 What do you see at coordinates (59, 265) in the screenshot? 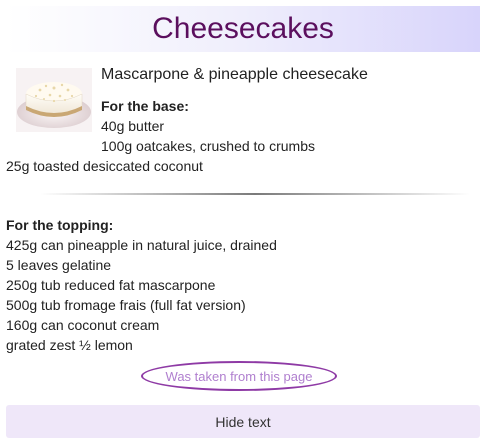
I see `list-item: 5 leaves gelatine` at bounding box center [59, 265].